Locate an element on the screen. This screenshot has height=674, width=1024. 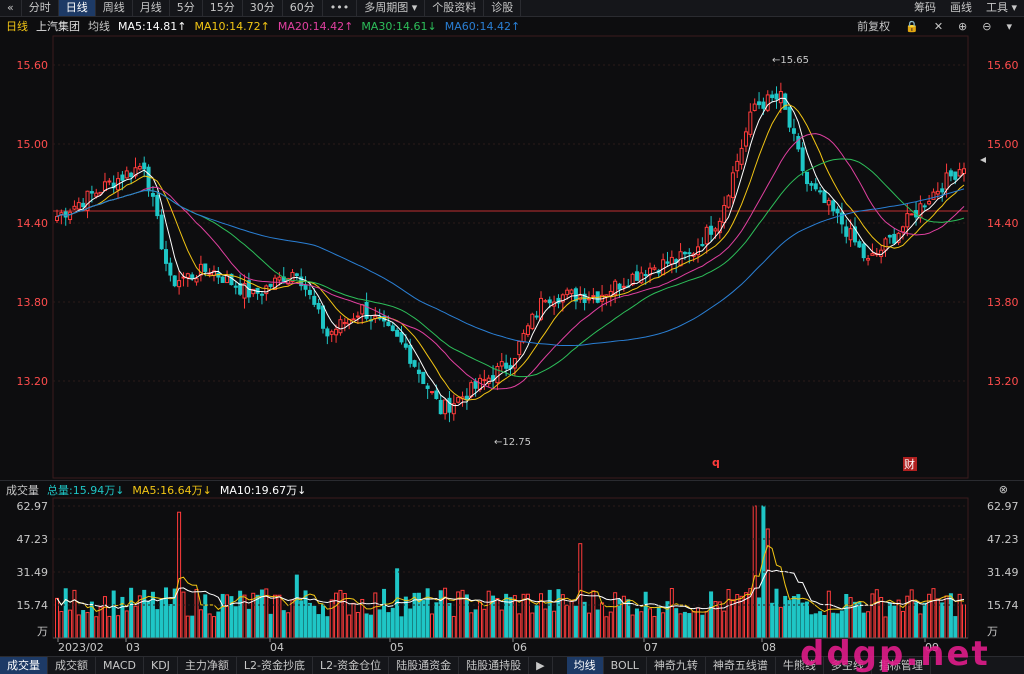
tab-7: 60分 is located at coordinates (303, 8).